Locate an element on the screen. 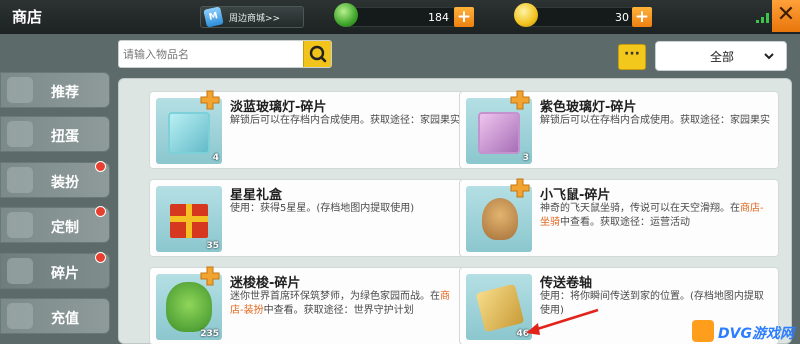 Image resolution: width=800 pixels, height=344 pixels. gamepad-icon is located at coordinates (703, 331).